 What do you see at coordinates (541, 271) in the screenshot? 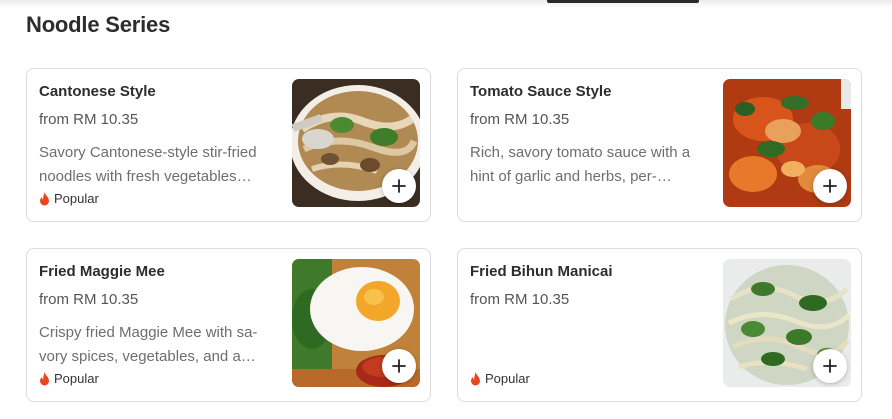
I see `item-name: Fried Bihun Manicai` at bounding box center [541, 271].